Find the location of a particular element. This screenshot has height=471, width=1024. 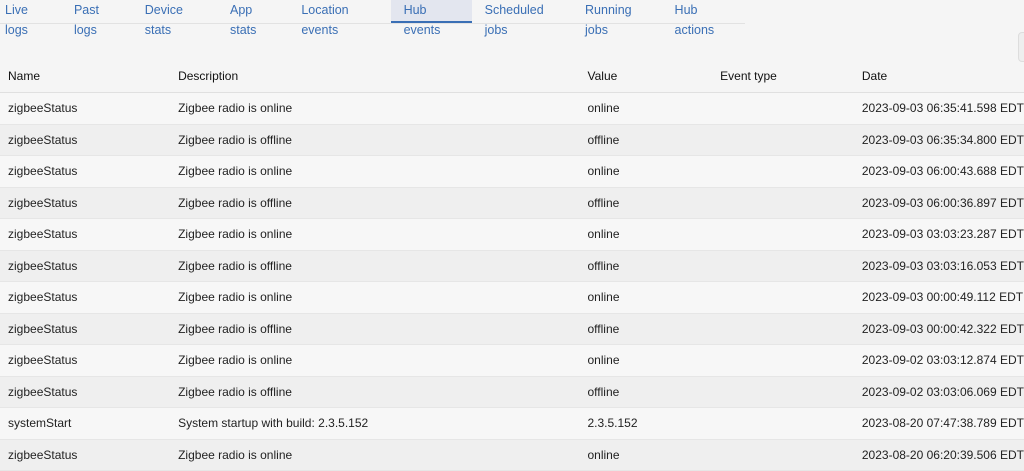

tab-location-events: Location events is located at coordinates (339, 18).